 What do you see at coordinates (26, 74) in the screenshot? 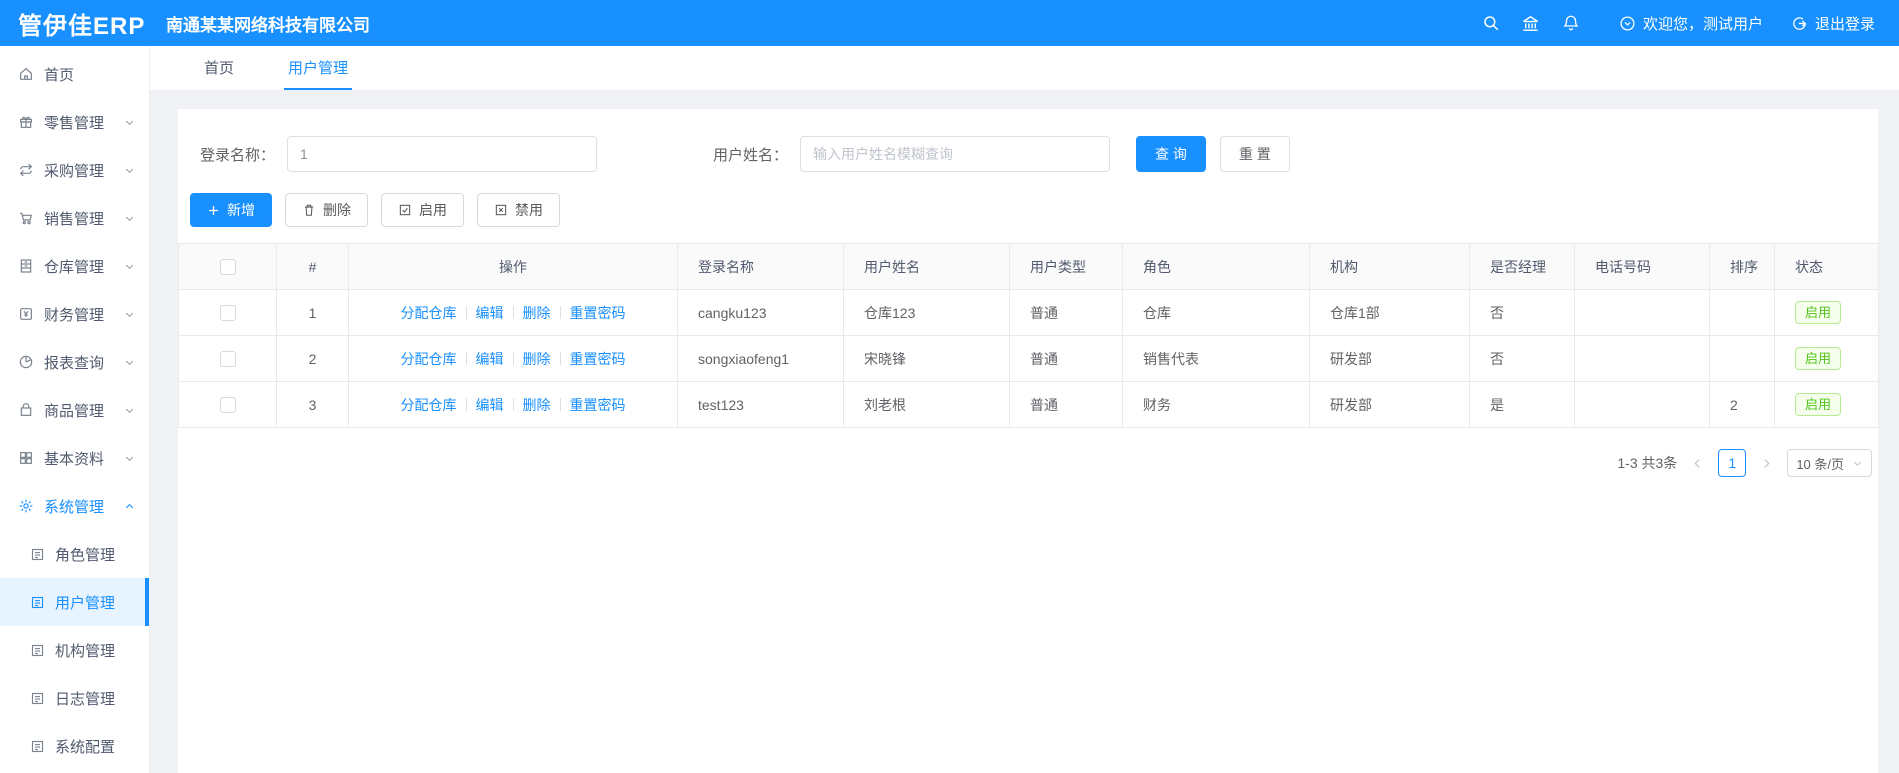
I see `home-icon` at bounding box center [26, 74].